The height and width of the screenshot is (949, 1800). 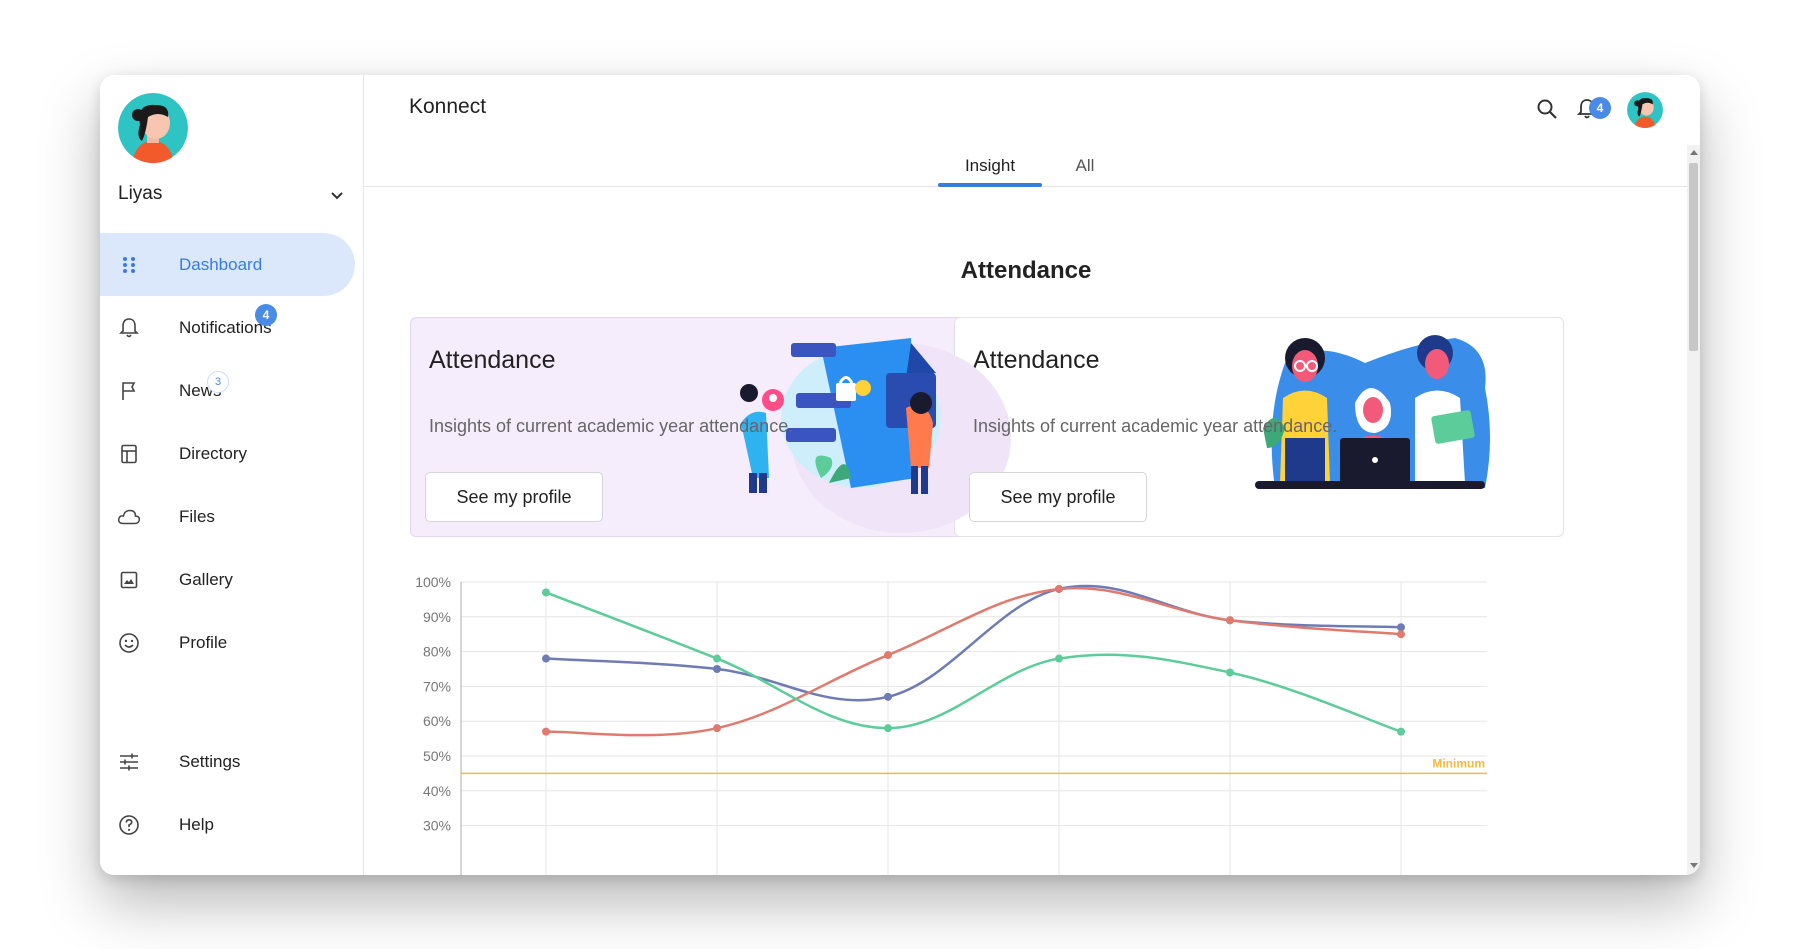 I want to click on sidebar-item-dashboard: Dashboard, so click(x=227, y=264).